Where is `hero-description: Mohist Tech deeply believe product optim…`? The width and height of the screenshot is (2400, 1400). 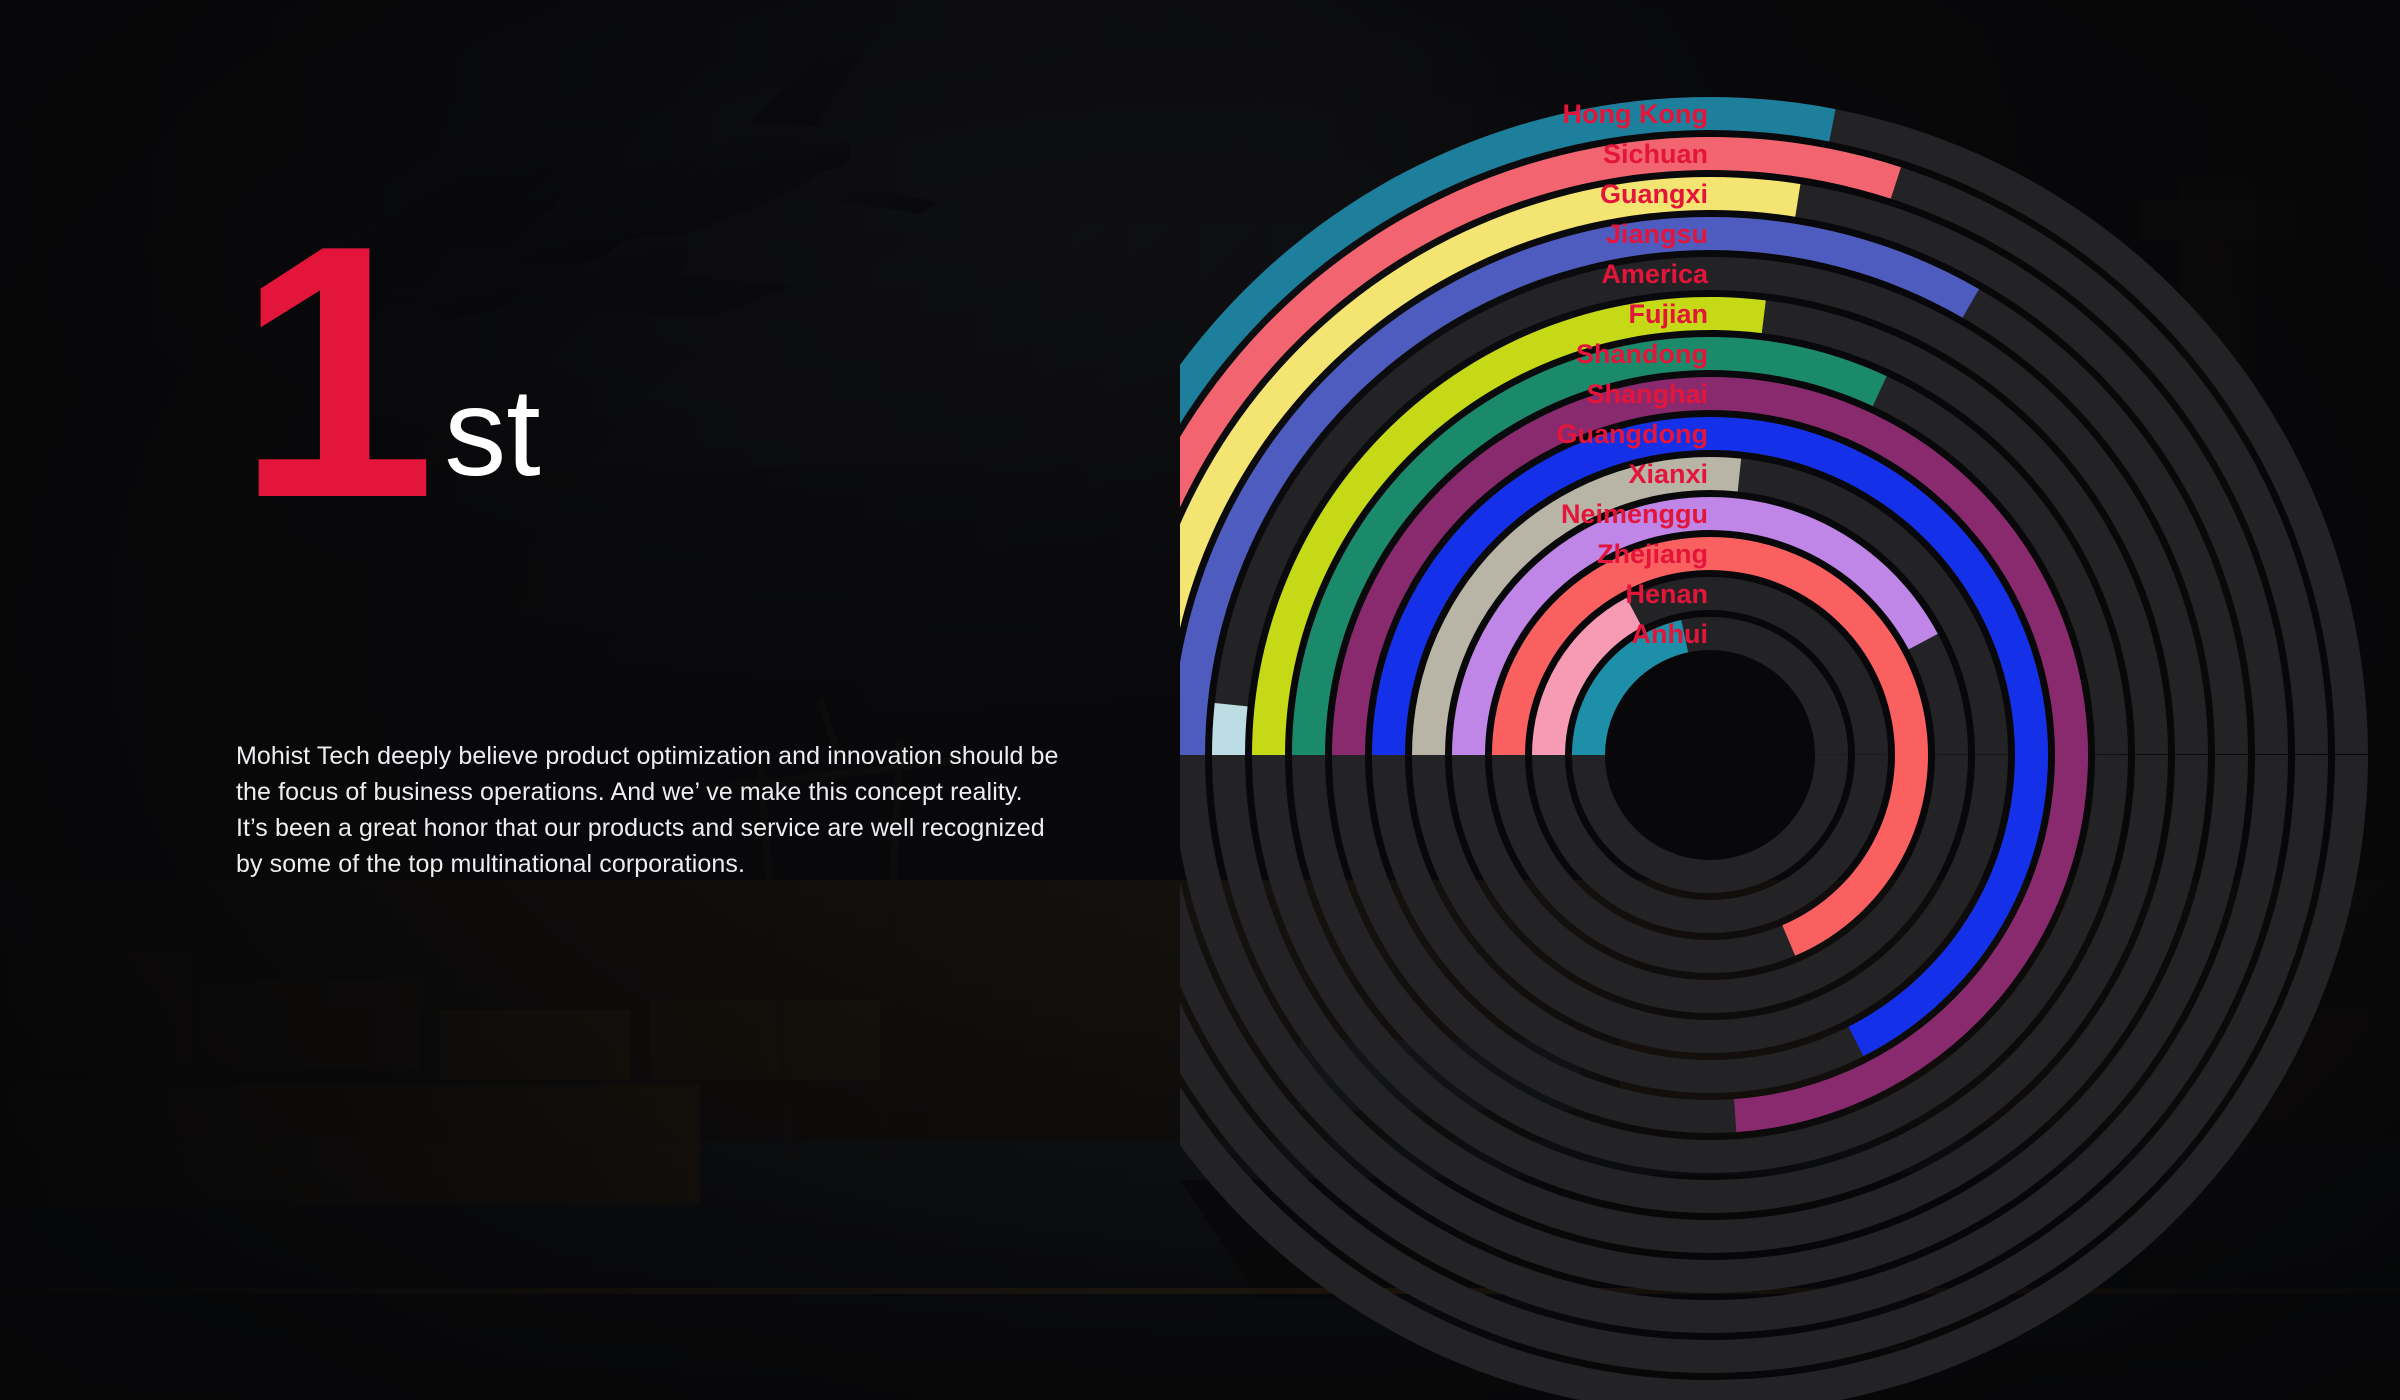
hero-description: Mohist Tech deeply believe product optim… is located at coordinates (651, 810).